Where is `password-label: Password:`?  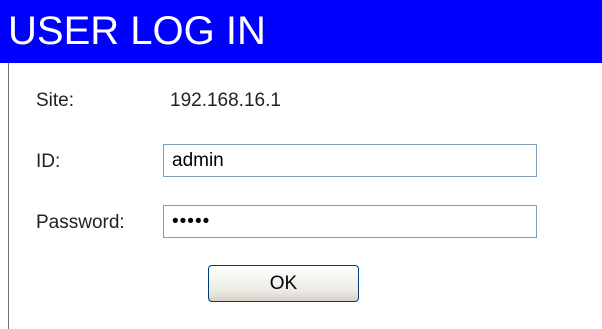
password-label: Password: is located at coordinates (80, 222).